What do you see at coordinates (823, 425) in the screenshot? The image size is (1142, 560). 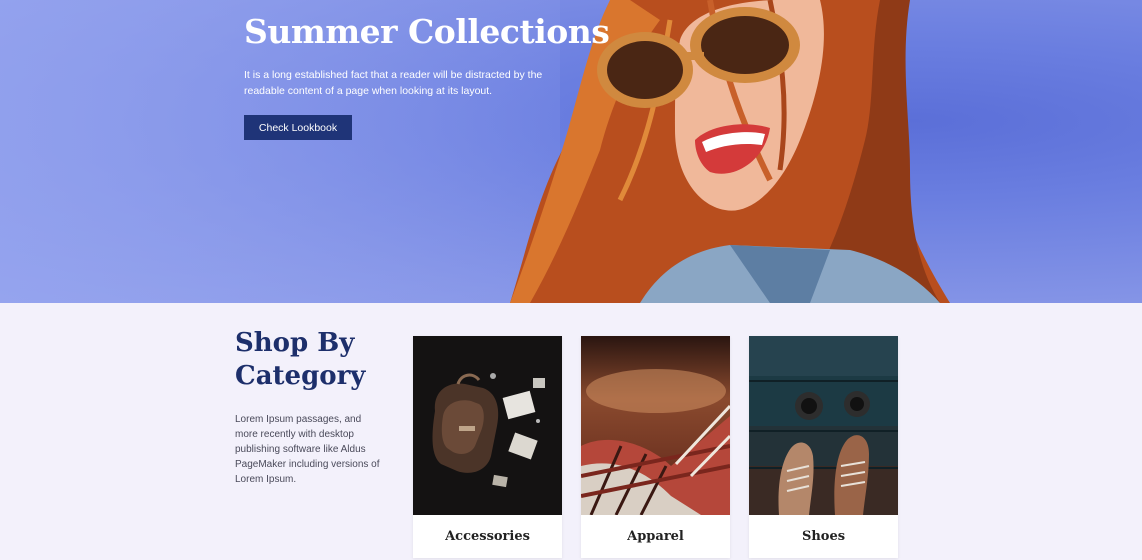 I see `shoes-image` at bounding box center [823, 425].